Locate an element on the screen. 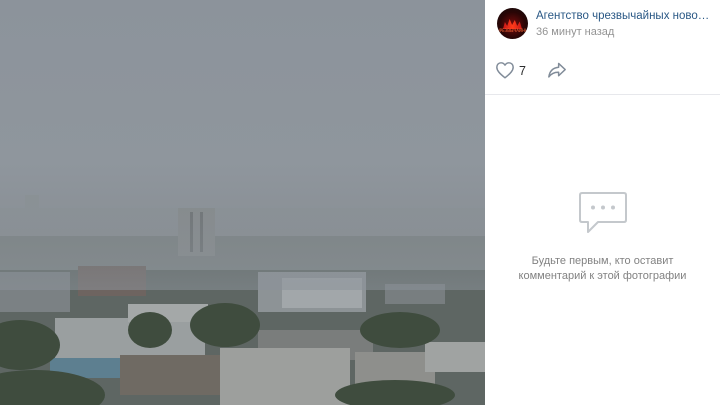 The width and height of the screenshot is (720, 405). author-link: Агентство чрезвычайных новостей is located at coordinates (625, 16).